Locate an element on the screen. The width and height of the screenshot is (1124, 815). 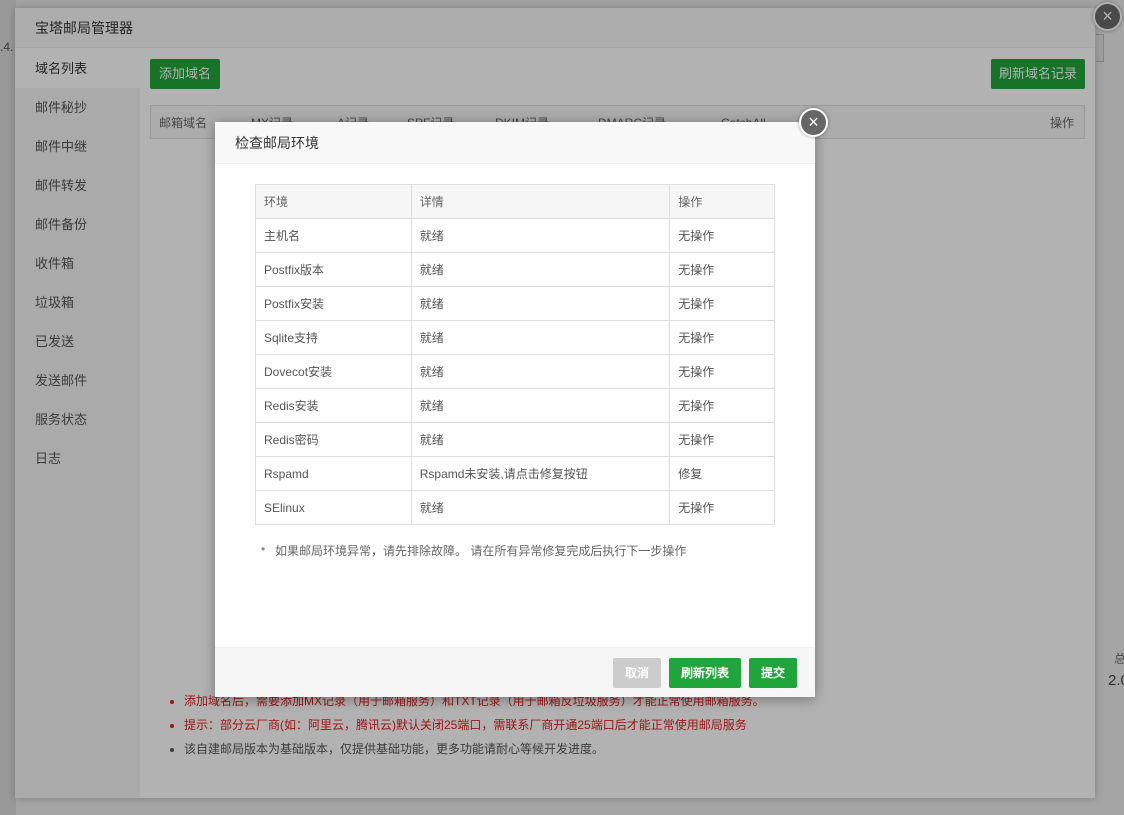
table-row: Dovecot安装 就绪 无操作 is located at coordinates (515, 371).